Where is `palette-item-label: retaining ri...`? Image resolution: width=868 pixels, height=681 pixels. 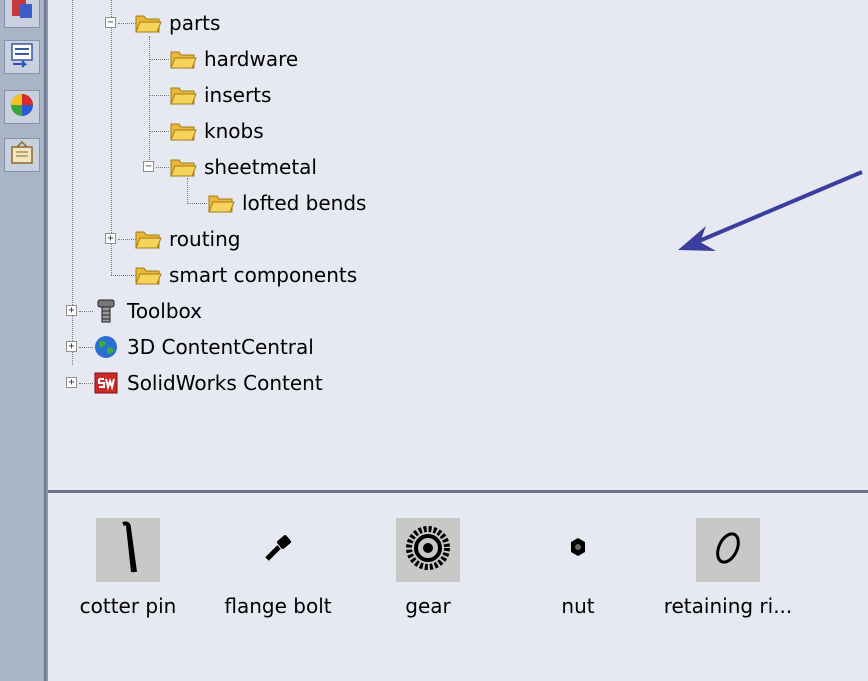 palette-item-label: retaining ri... is located at coordinates (728, 606).